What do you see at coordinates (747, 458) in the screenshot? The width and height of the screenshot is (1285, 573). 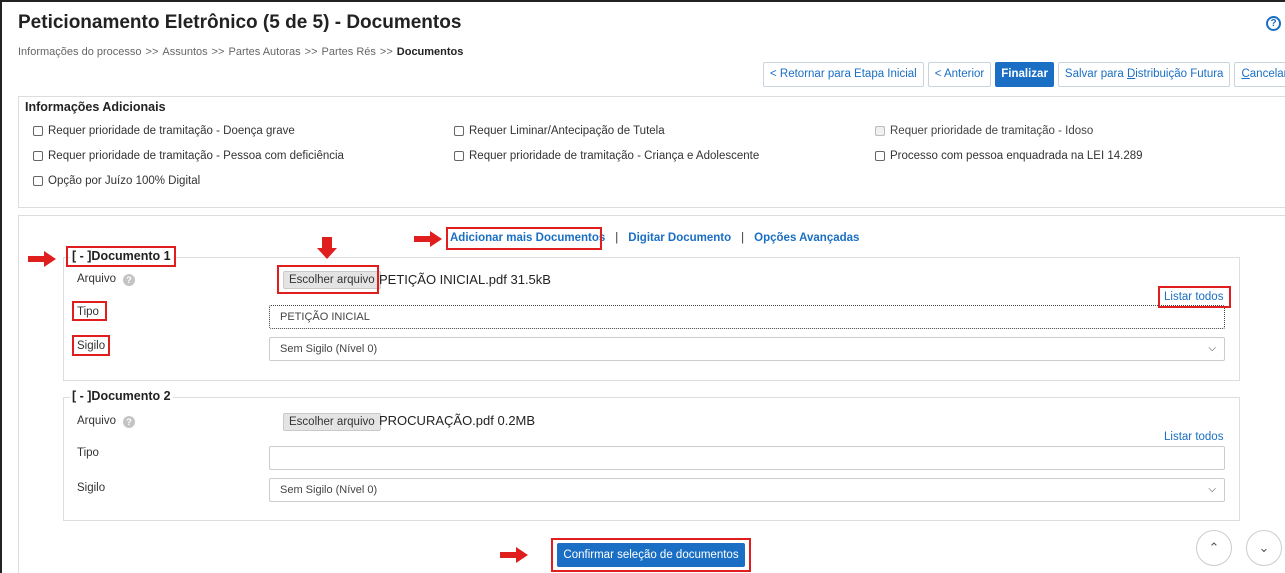 I see `type-input` at bounding box center [747, 458].